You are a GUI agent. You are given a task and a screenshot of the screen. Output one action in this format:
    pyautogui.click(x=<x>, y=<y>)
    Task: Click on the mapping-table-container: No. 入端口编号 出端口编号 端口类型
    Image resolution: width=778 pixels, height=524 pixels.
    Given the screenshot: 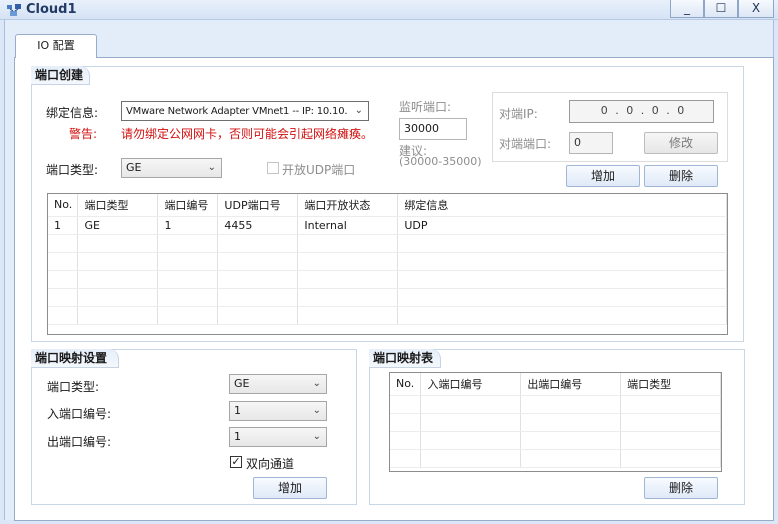 What is the action you would take?
    pyautogui.click(x=555, y=422)
    